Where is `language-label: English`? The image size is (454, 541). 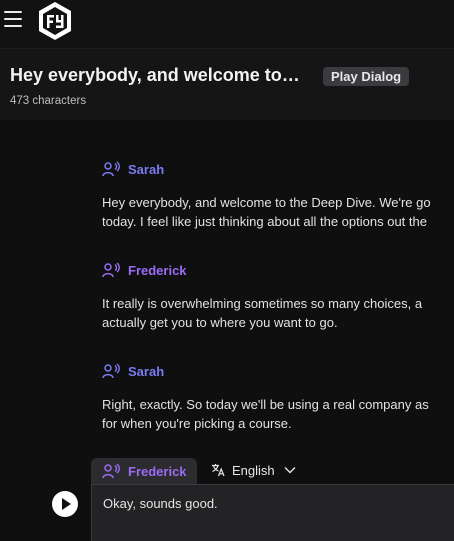
language-label: English is located at coordinates (253, 470).